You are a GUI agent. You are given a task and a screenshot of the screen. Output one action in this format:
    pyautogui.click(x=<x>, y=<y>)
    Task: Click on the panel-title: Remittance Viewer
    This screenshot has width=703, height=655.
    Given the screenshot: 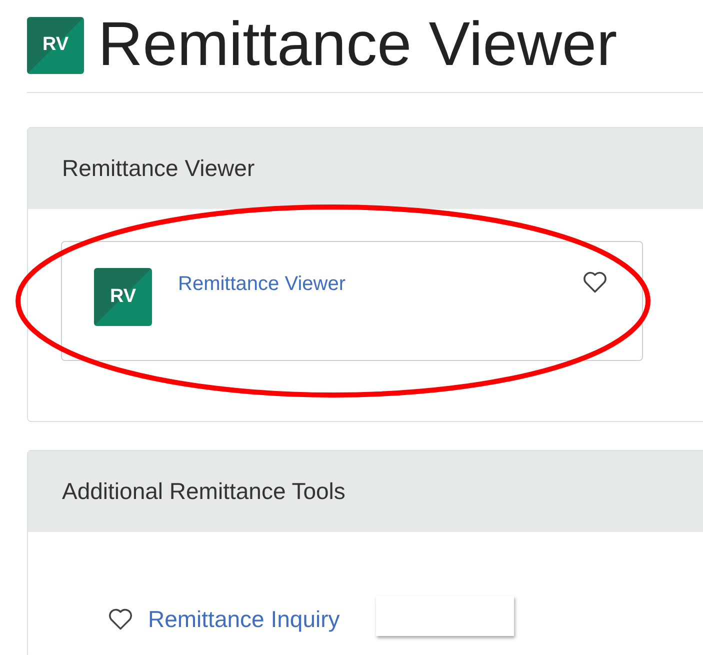 What is the action you would take?
    pyautogui.click(x=158, y=169)
    